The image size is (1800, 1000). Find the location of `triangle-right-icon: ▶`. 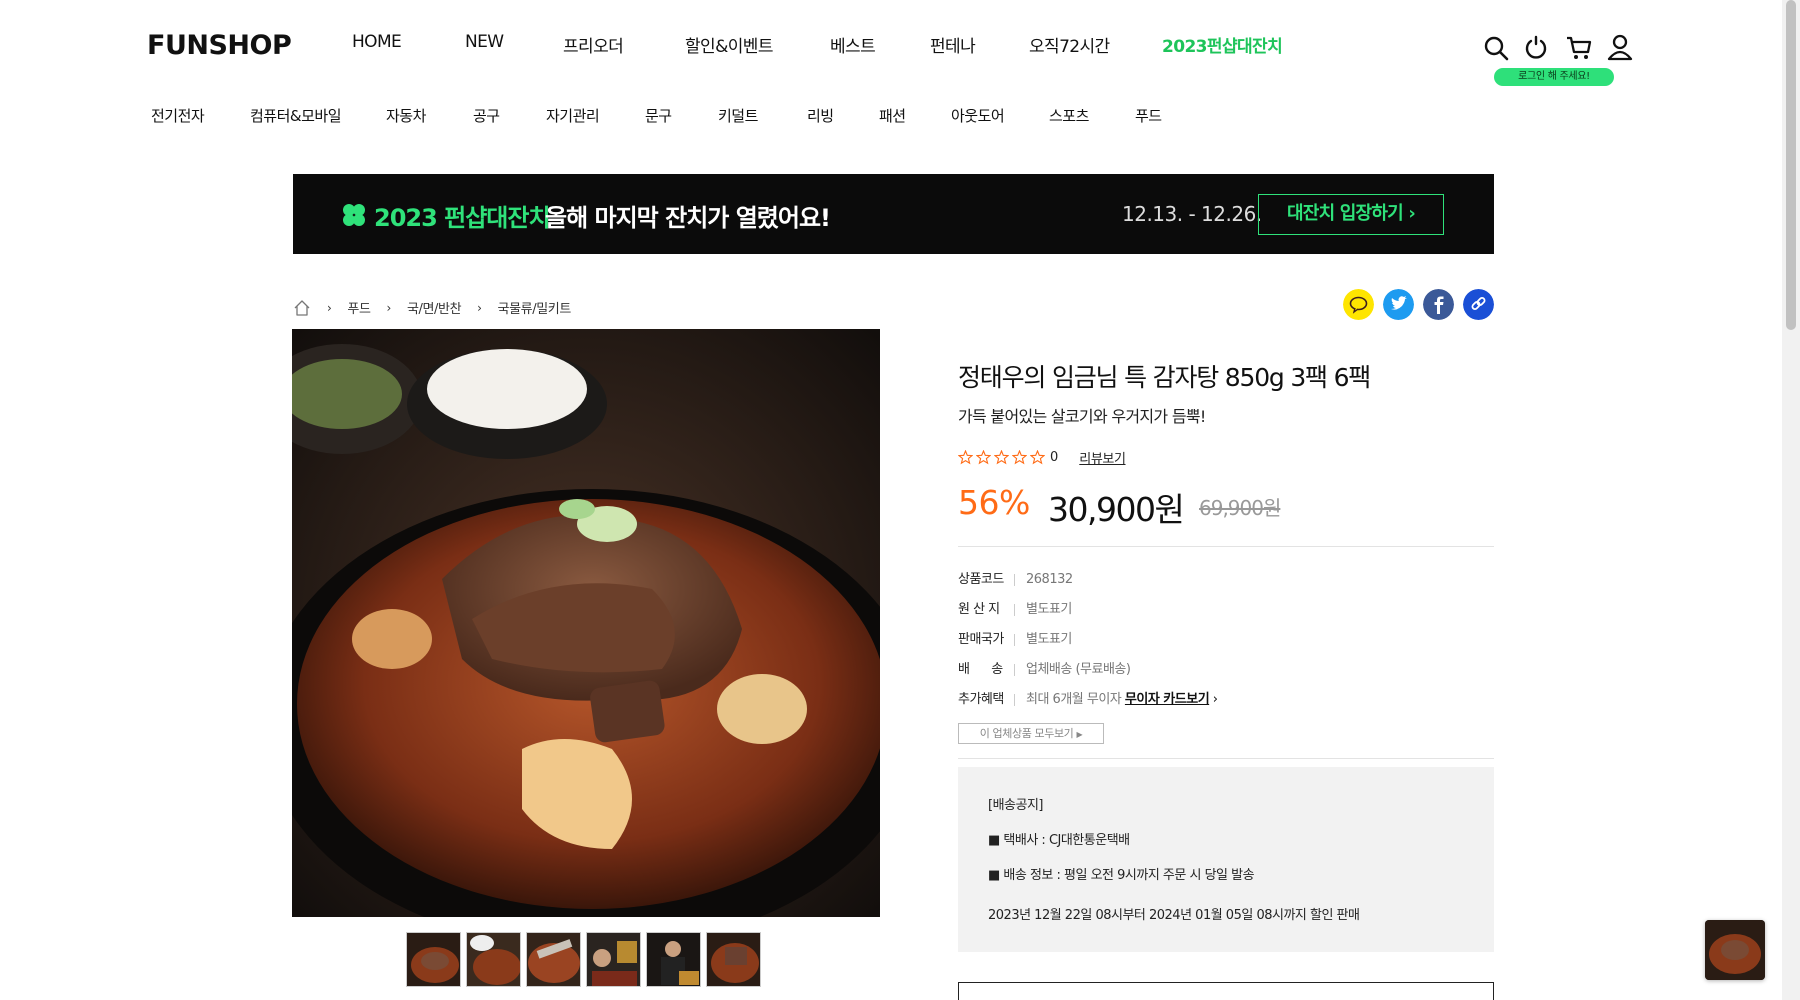

triangle-right-icon: ▶ is located at coordinates (1079, 734).